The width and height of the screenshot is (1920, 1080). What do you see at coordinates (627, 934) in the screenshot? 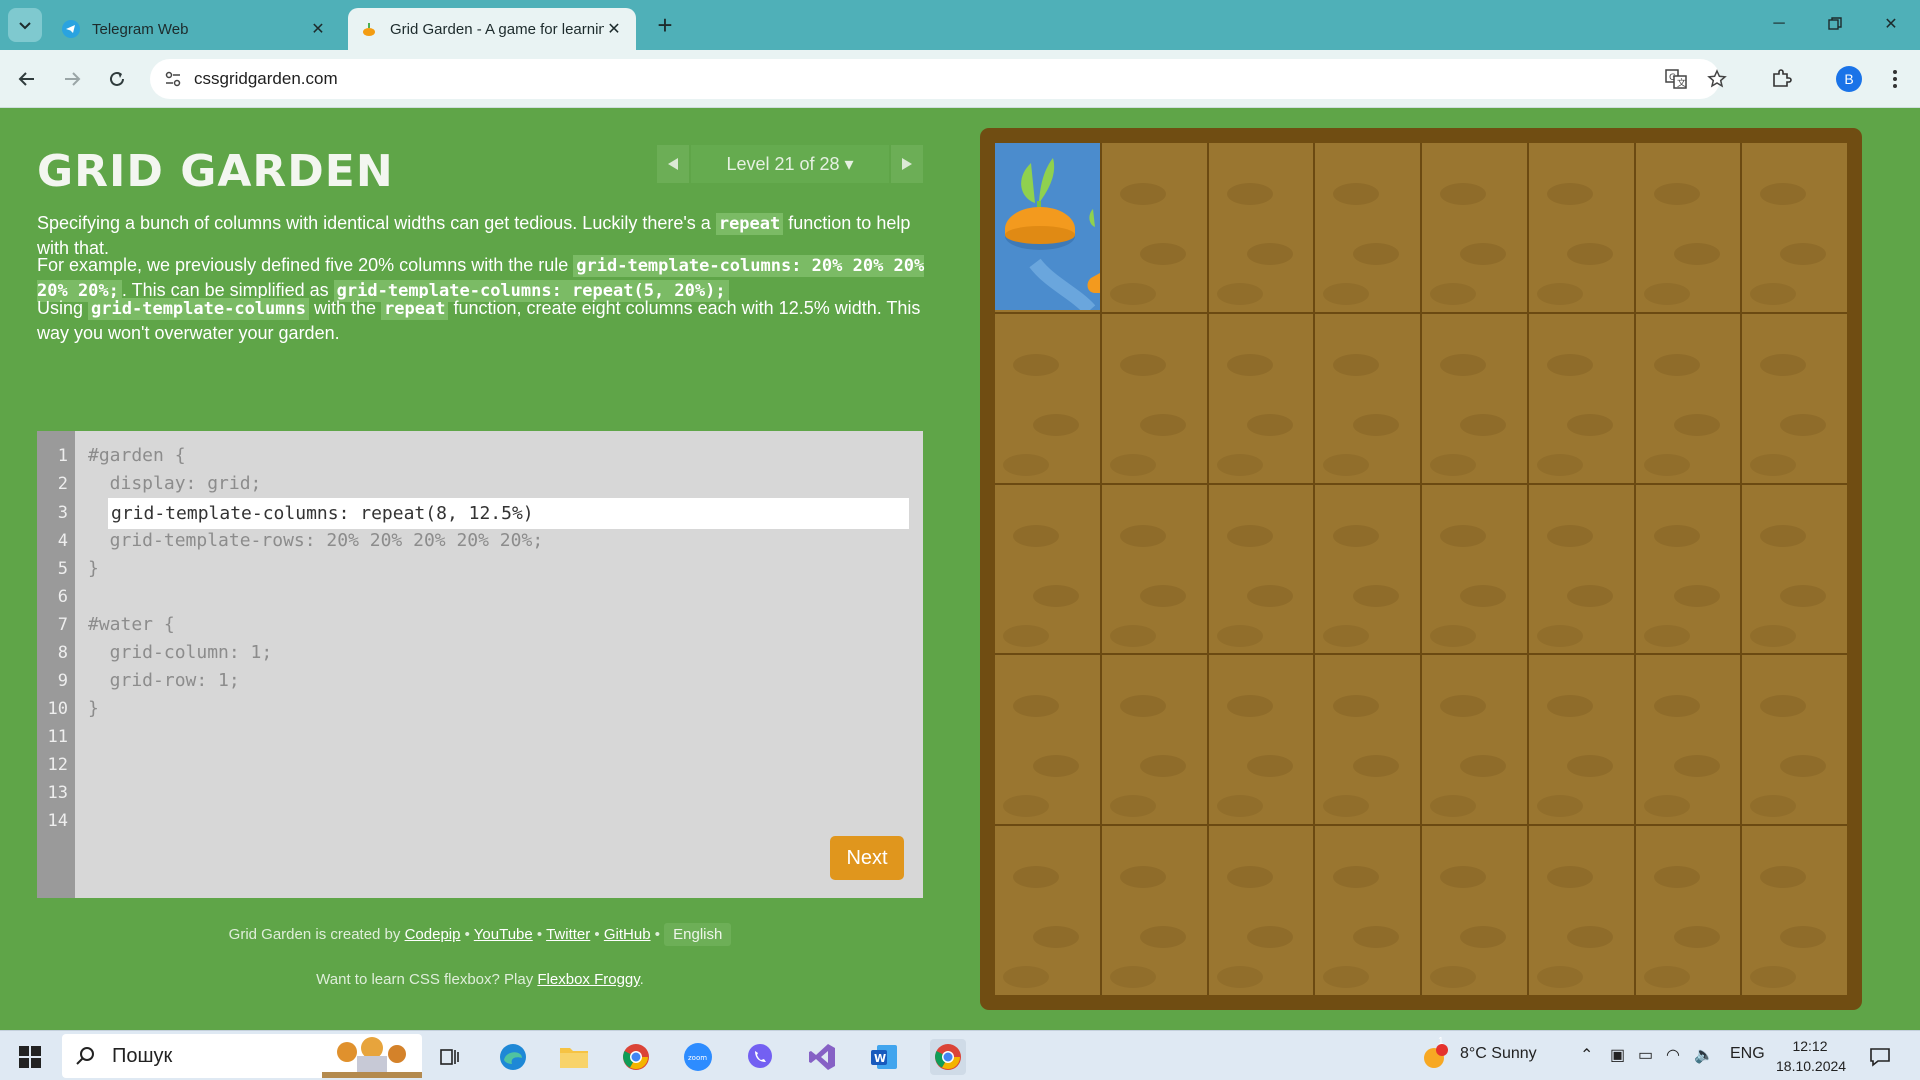
I see `github-link: GitHub` at bounding box center [627, 934].